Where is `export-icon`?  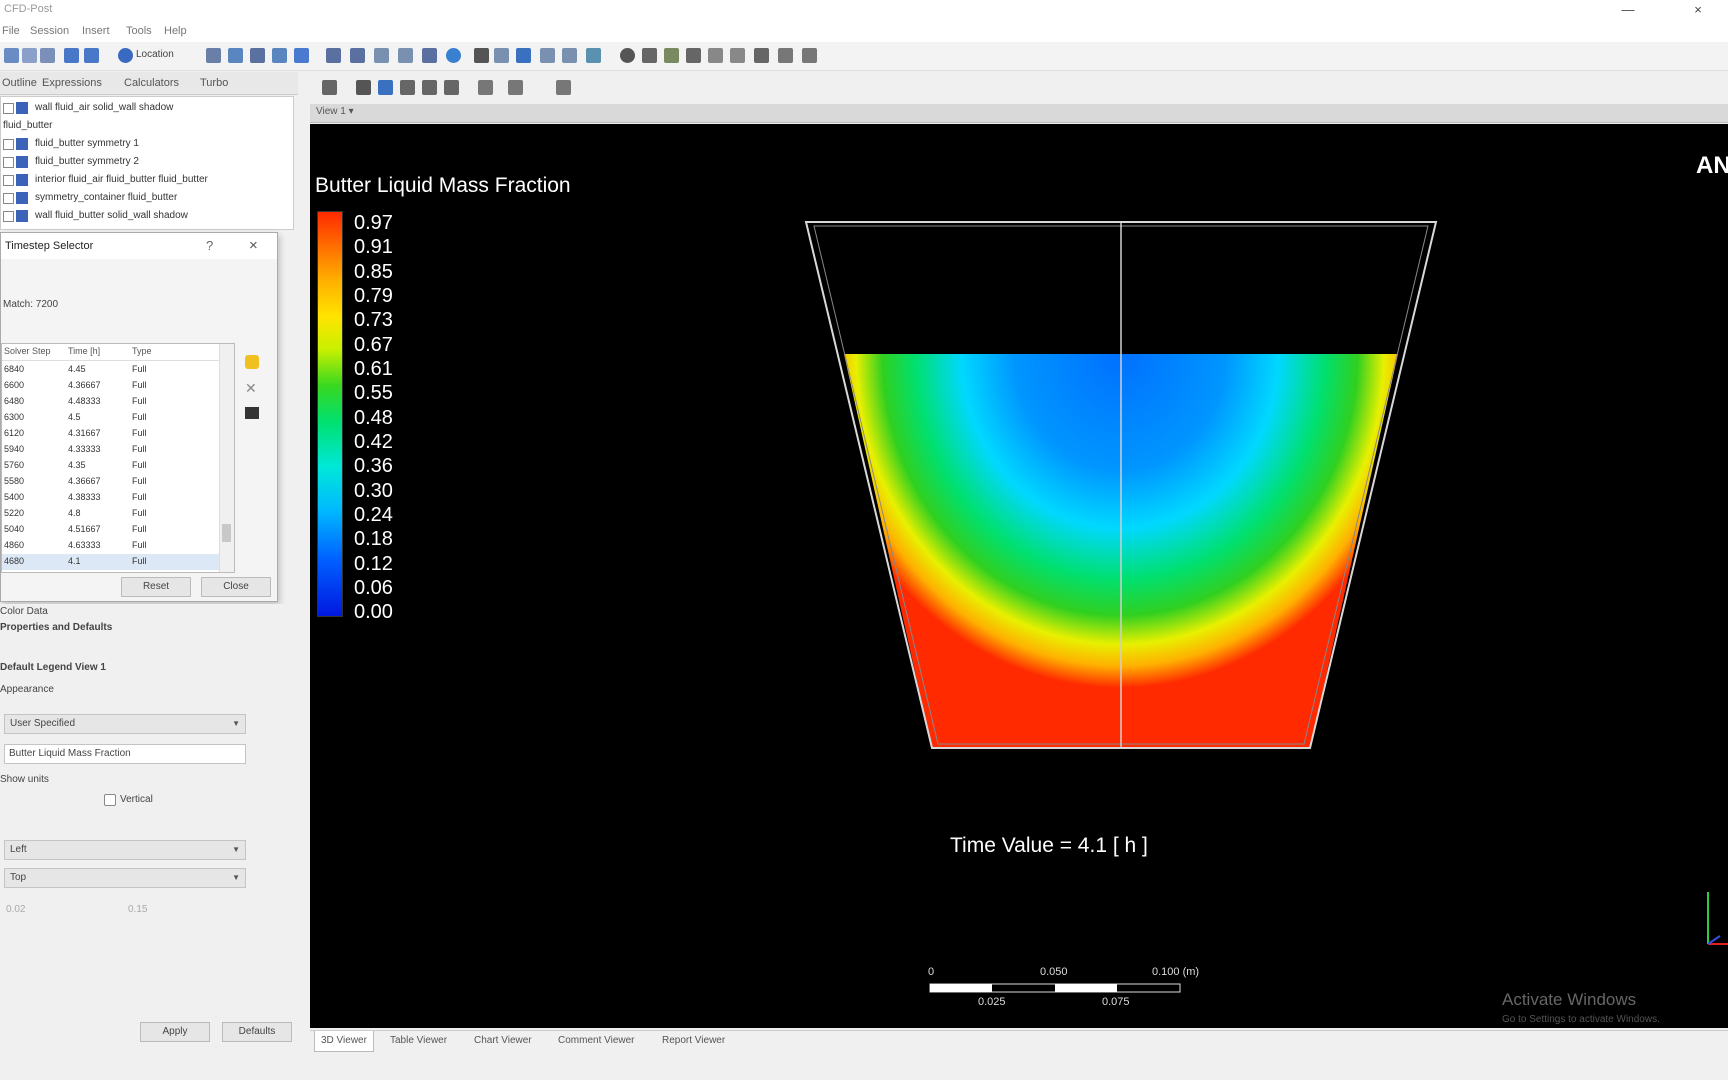
export-icon is located at coordinates (809, 55).